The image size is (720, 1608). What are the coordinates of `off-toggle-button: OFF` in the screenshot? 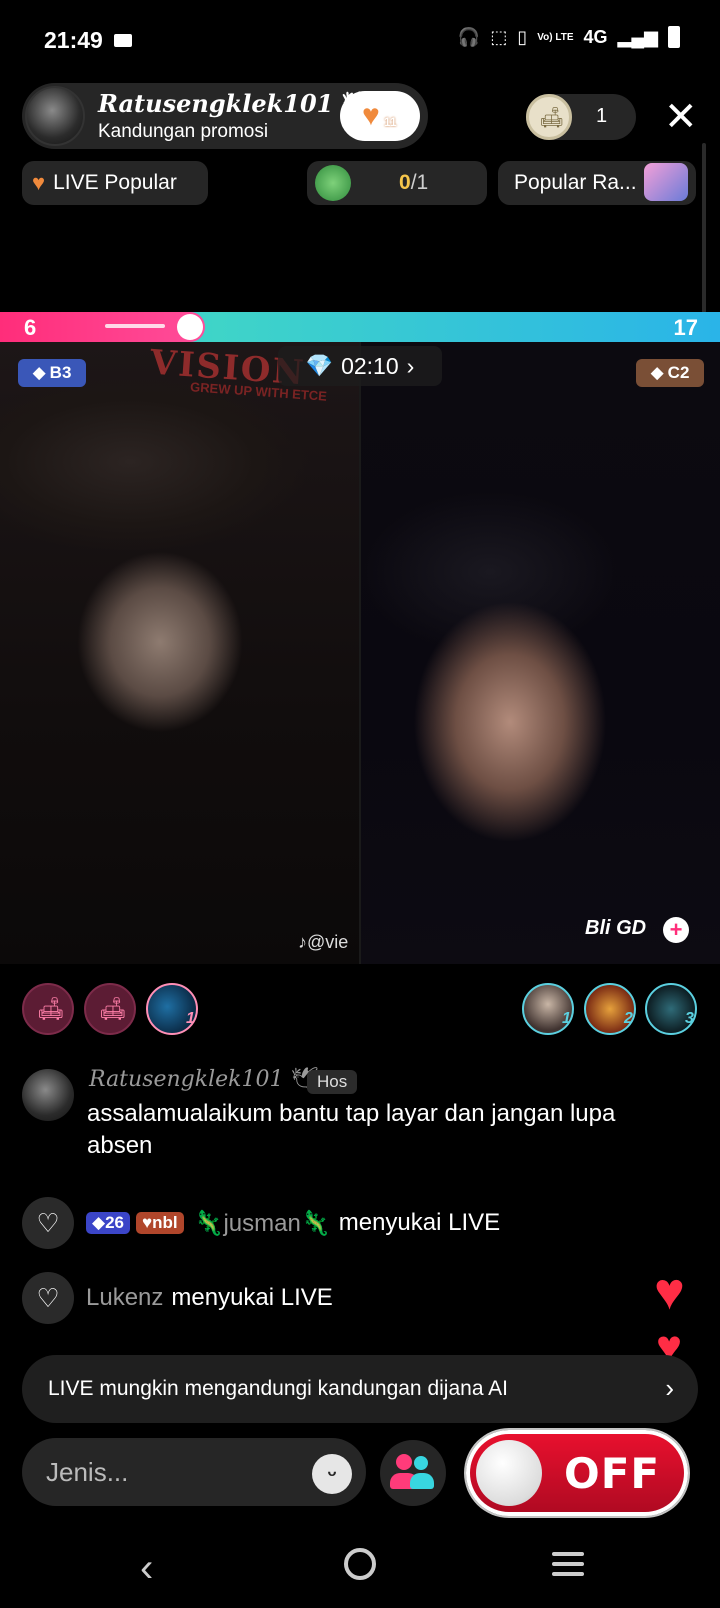 It's located at (577, 1473).